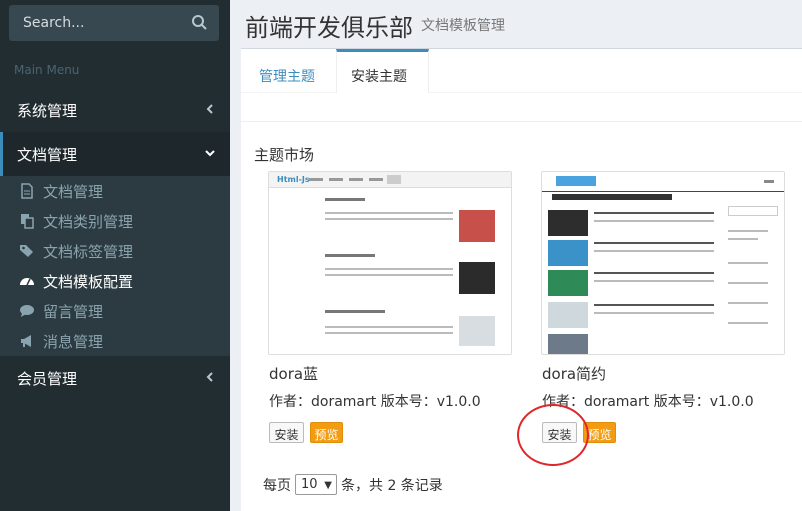  I want to click on tab-label: 管理主题, so click(287, 77).